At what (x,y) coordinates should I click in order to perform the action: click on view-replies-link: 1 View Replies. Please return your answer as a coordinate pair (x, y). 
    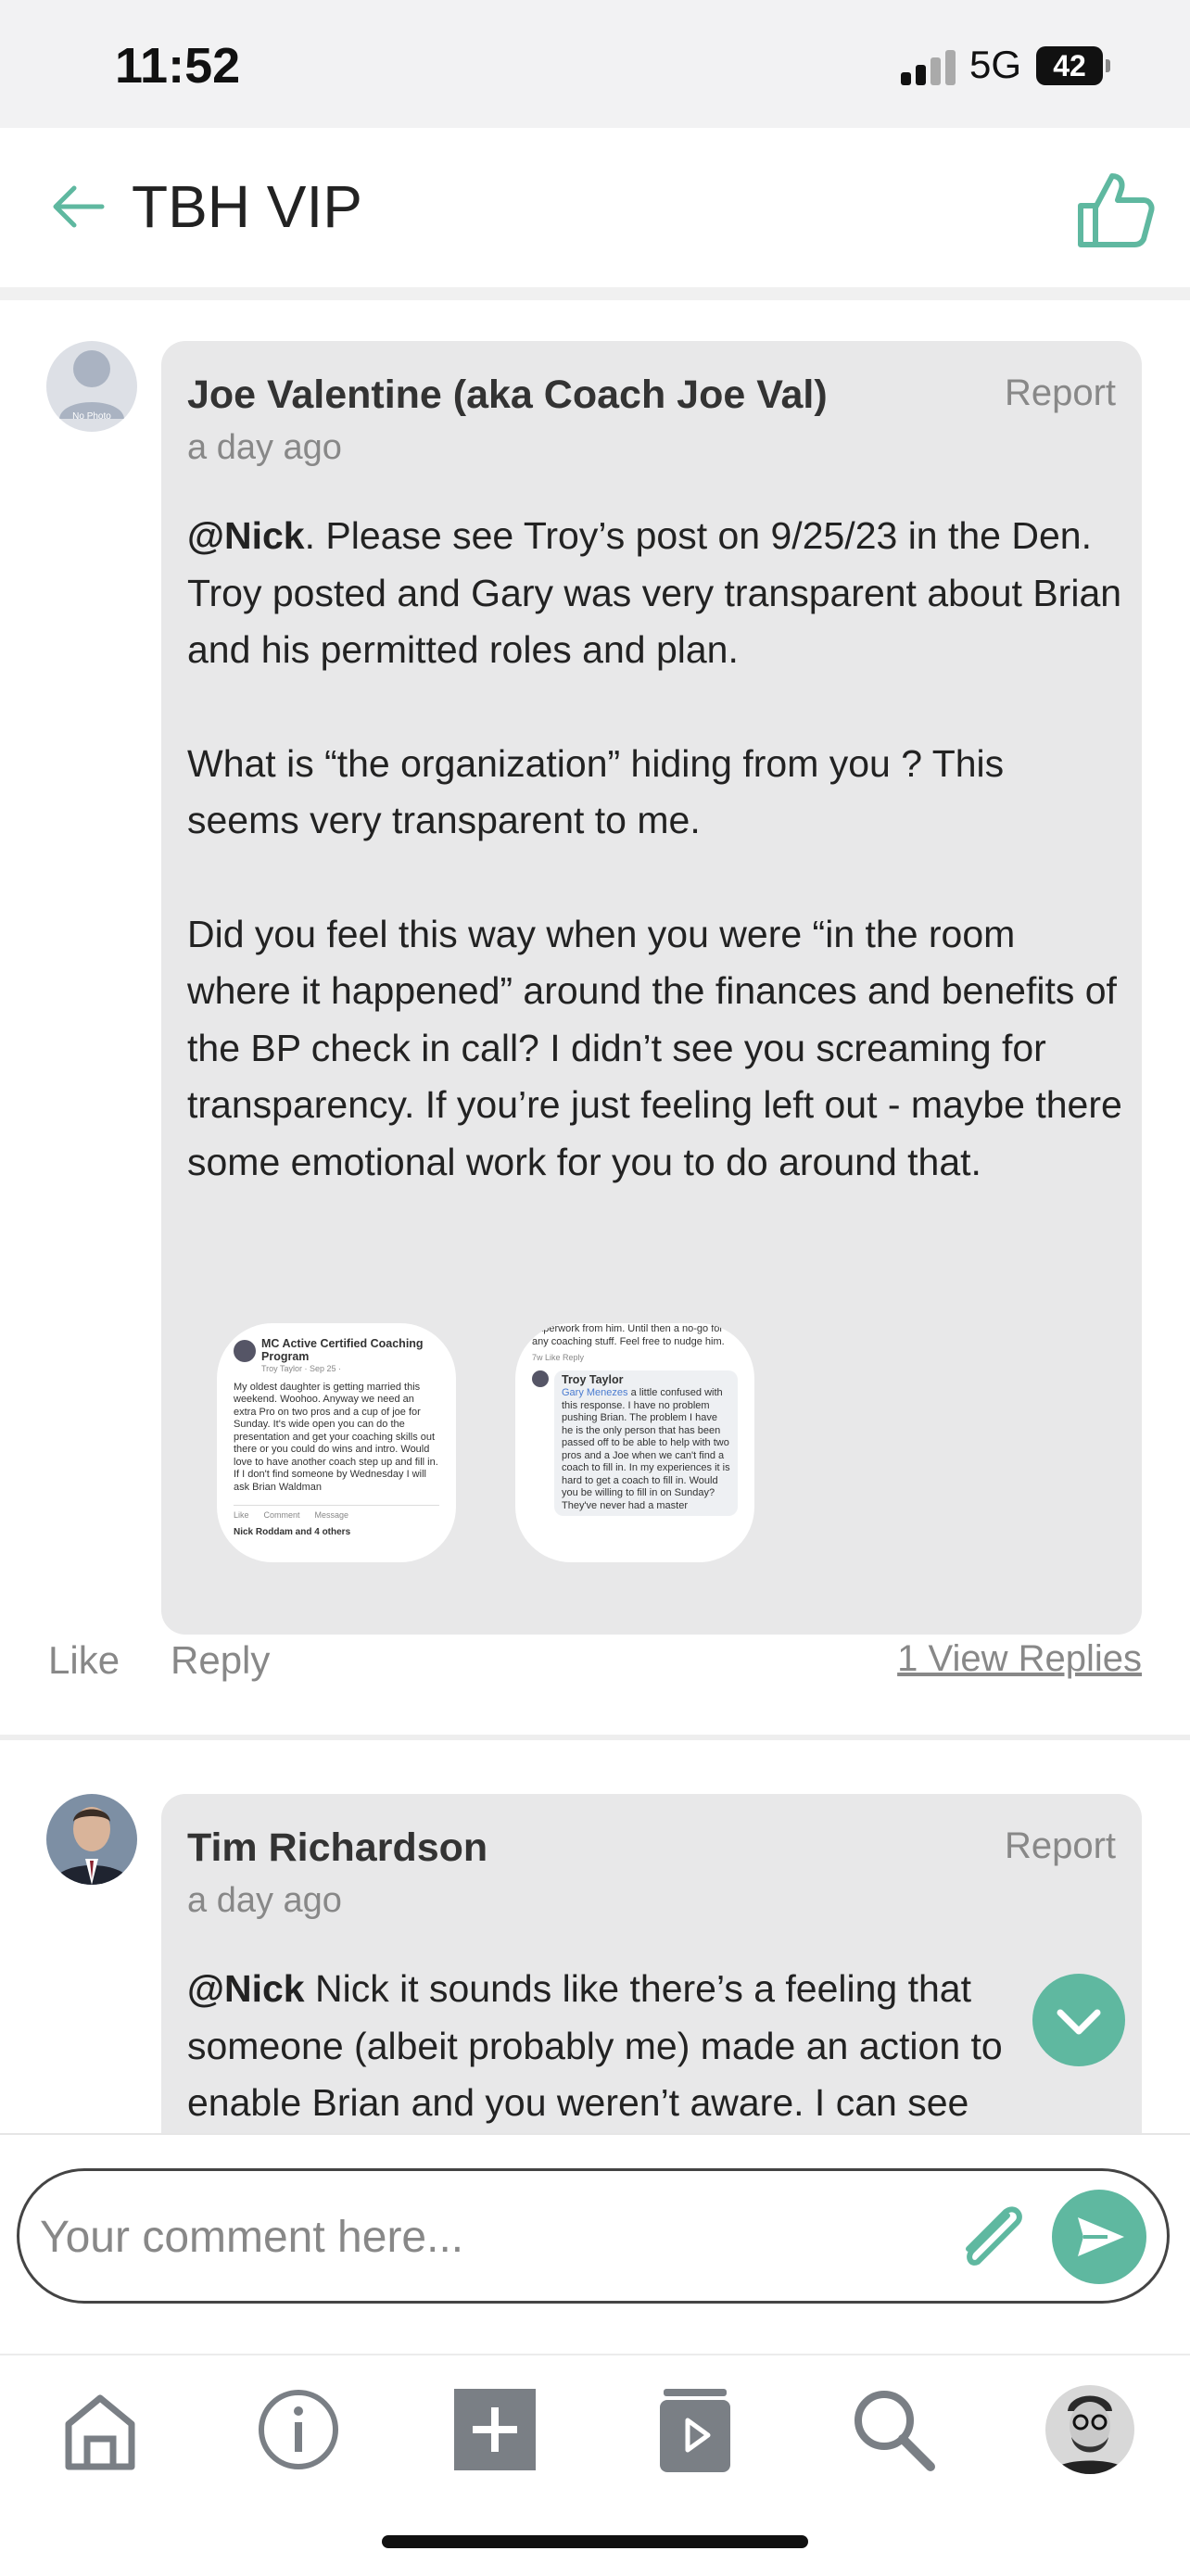
    Looking at the image, I should click on (1019, 1659).